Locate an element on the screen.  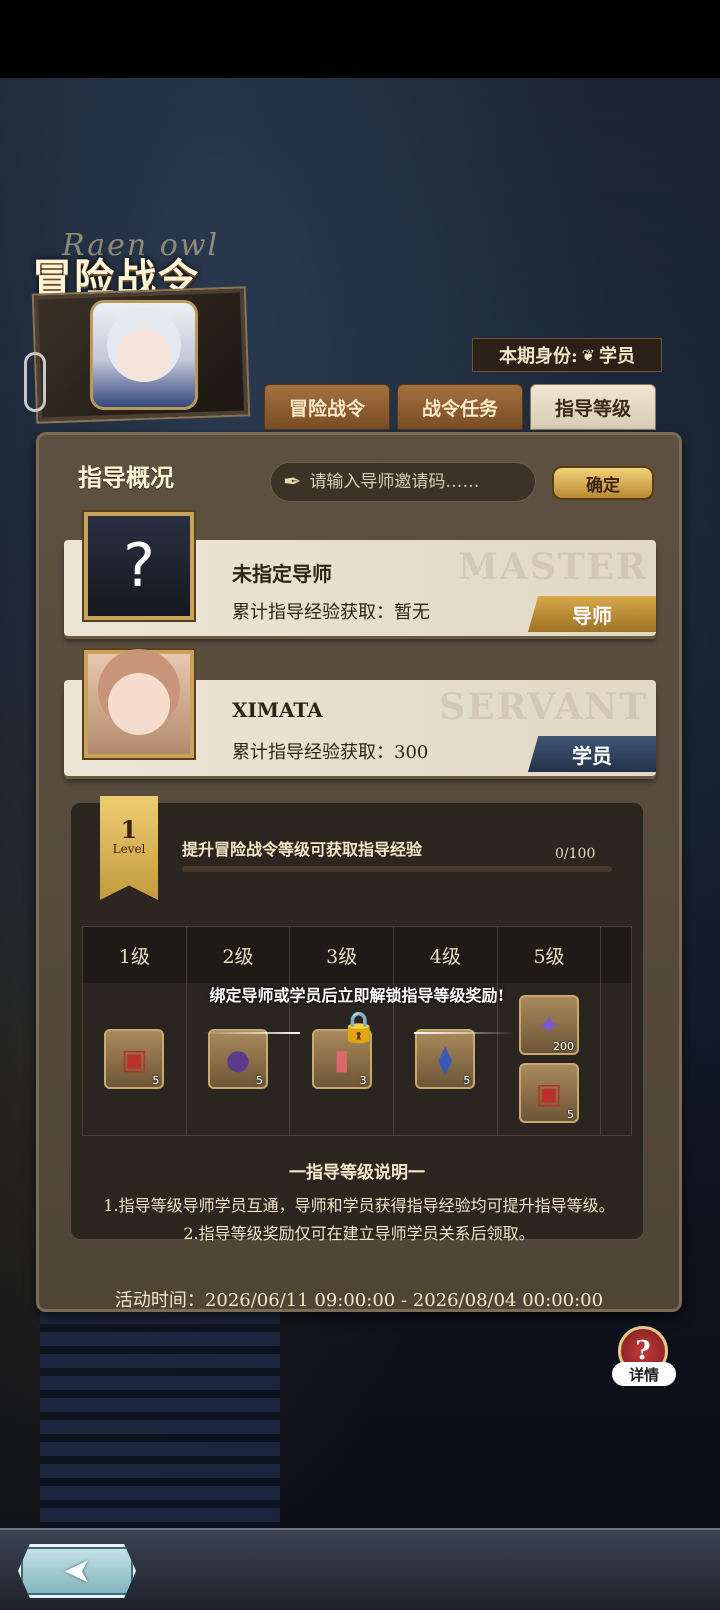
rules-title: 一指导等级说明一 is located at coordinates (357, 1173).